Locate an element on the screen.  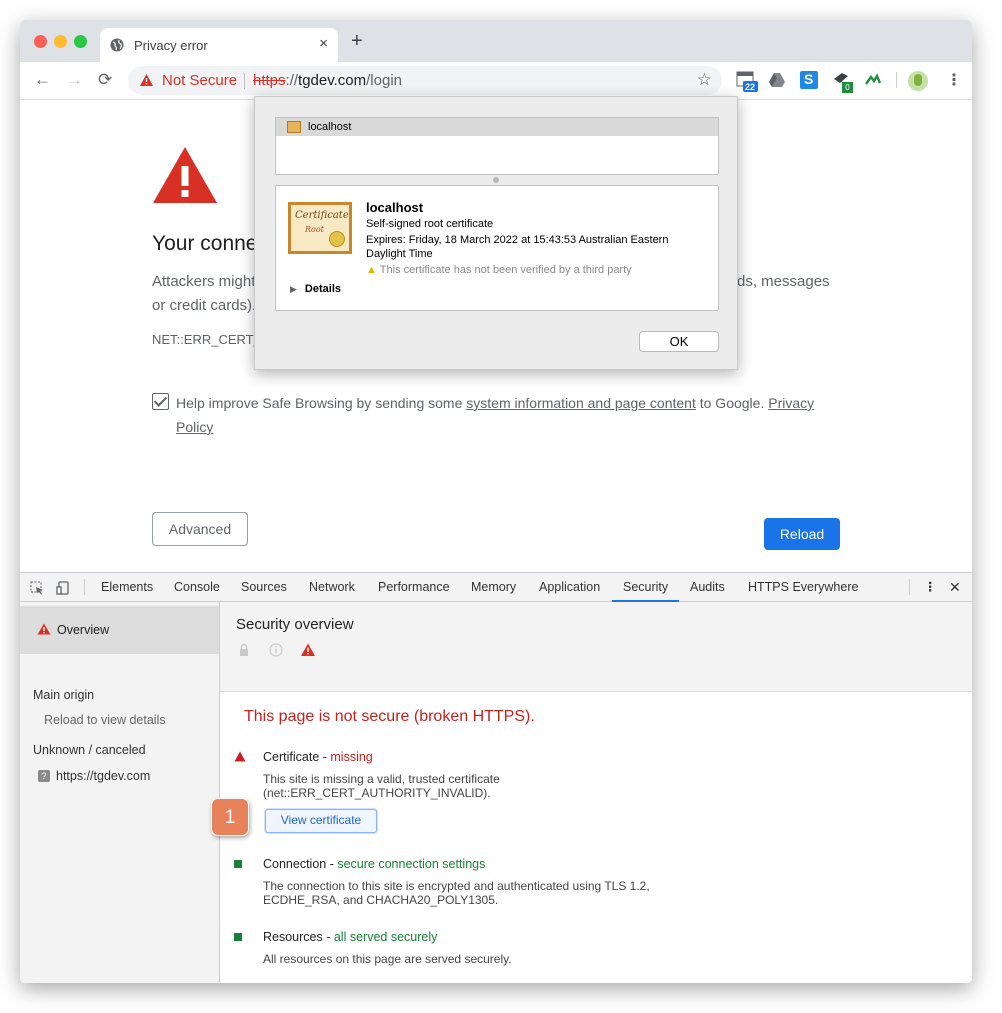
overview-title: Security overview is located at coordinates (295, 624).